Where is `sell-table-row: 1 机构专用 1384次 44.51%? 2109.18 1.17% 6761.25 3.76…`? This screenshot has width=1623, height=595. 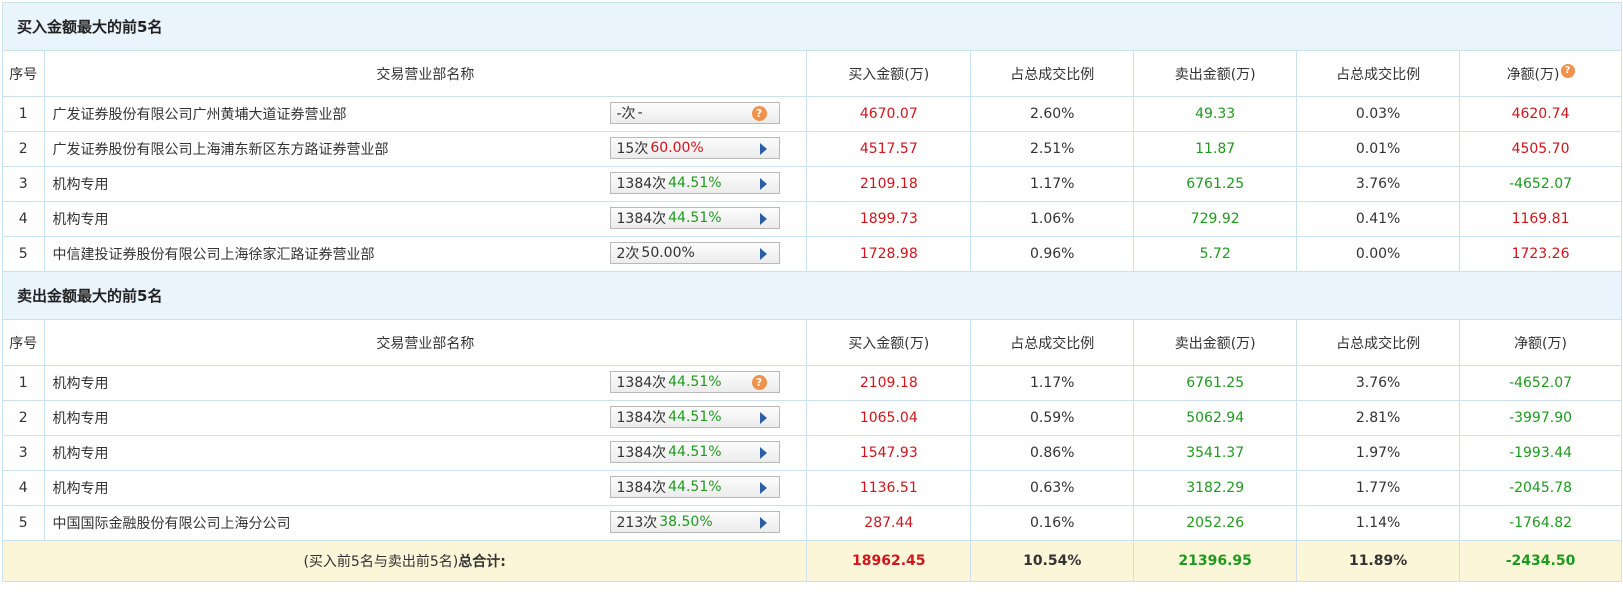
sell-table-row: 1 机构专用 1384次 44.51%? 2109.18 1.17% 6761.25 3.76… is located at coordinates (812, 383).